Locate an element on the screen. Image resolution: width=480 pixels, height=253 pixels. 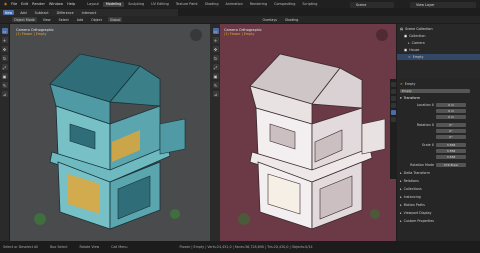
annotate-tool-2-icon: ✎ is located at coordinates (215, 85).